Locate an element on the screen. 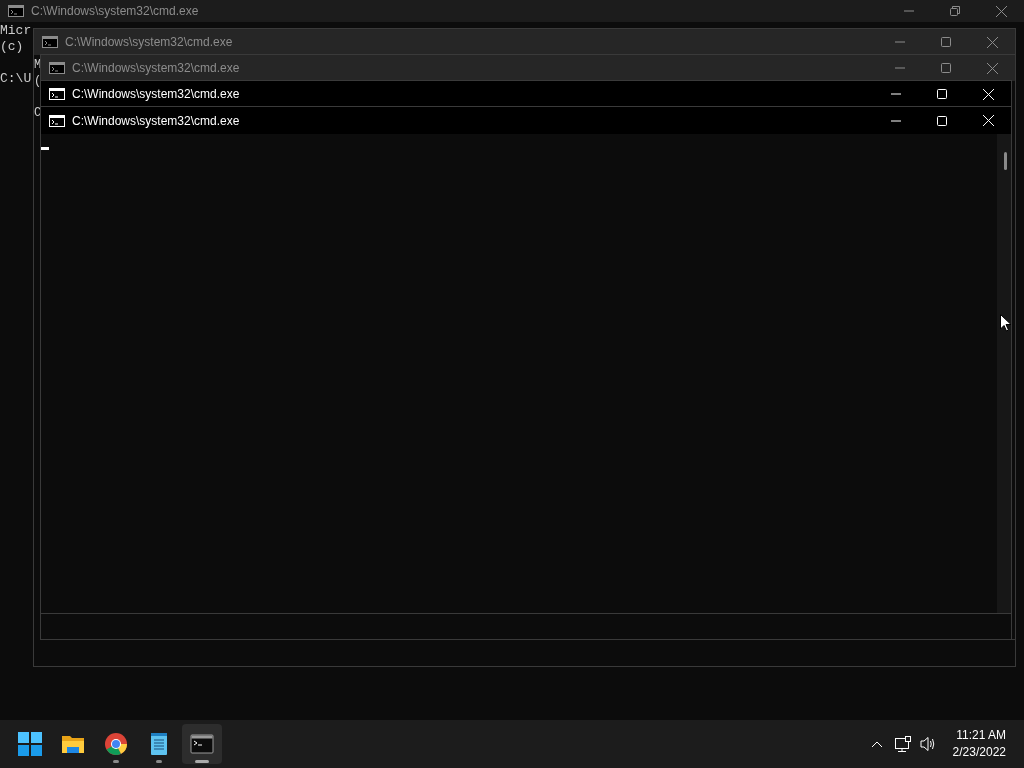  console-prompt: C is located at coordinates (38, 113).